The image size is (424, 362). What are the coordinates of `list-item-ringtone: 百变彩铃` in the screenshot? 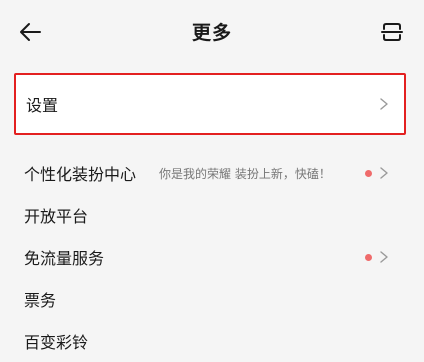 It's located at (210, 341).